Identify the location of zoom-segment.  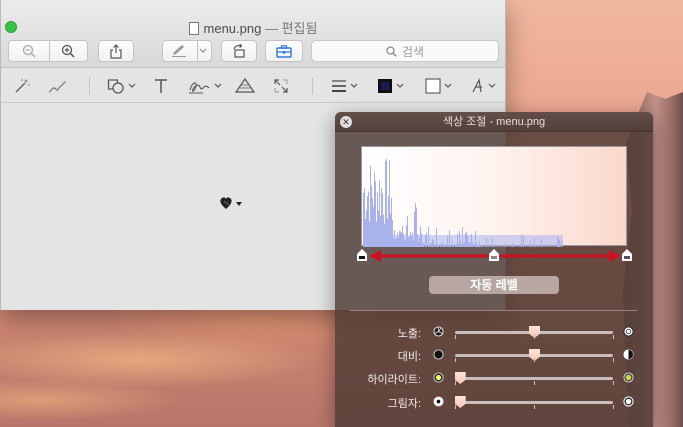
(48, 51).